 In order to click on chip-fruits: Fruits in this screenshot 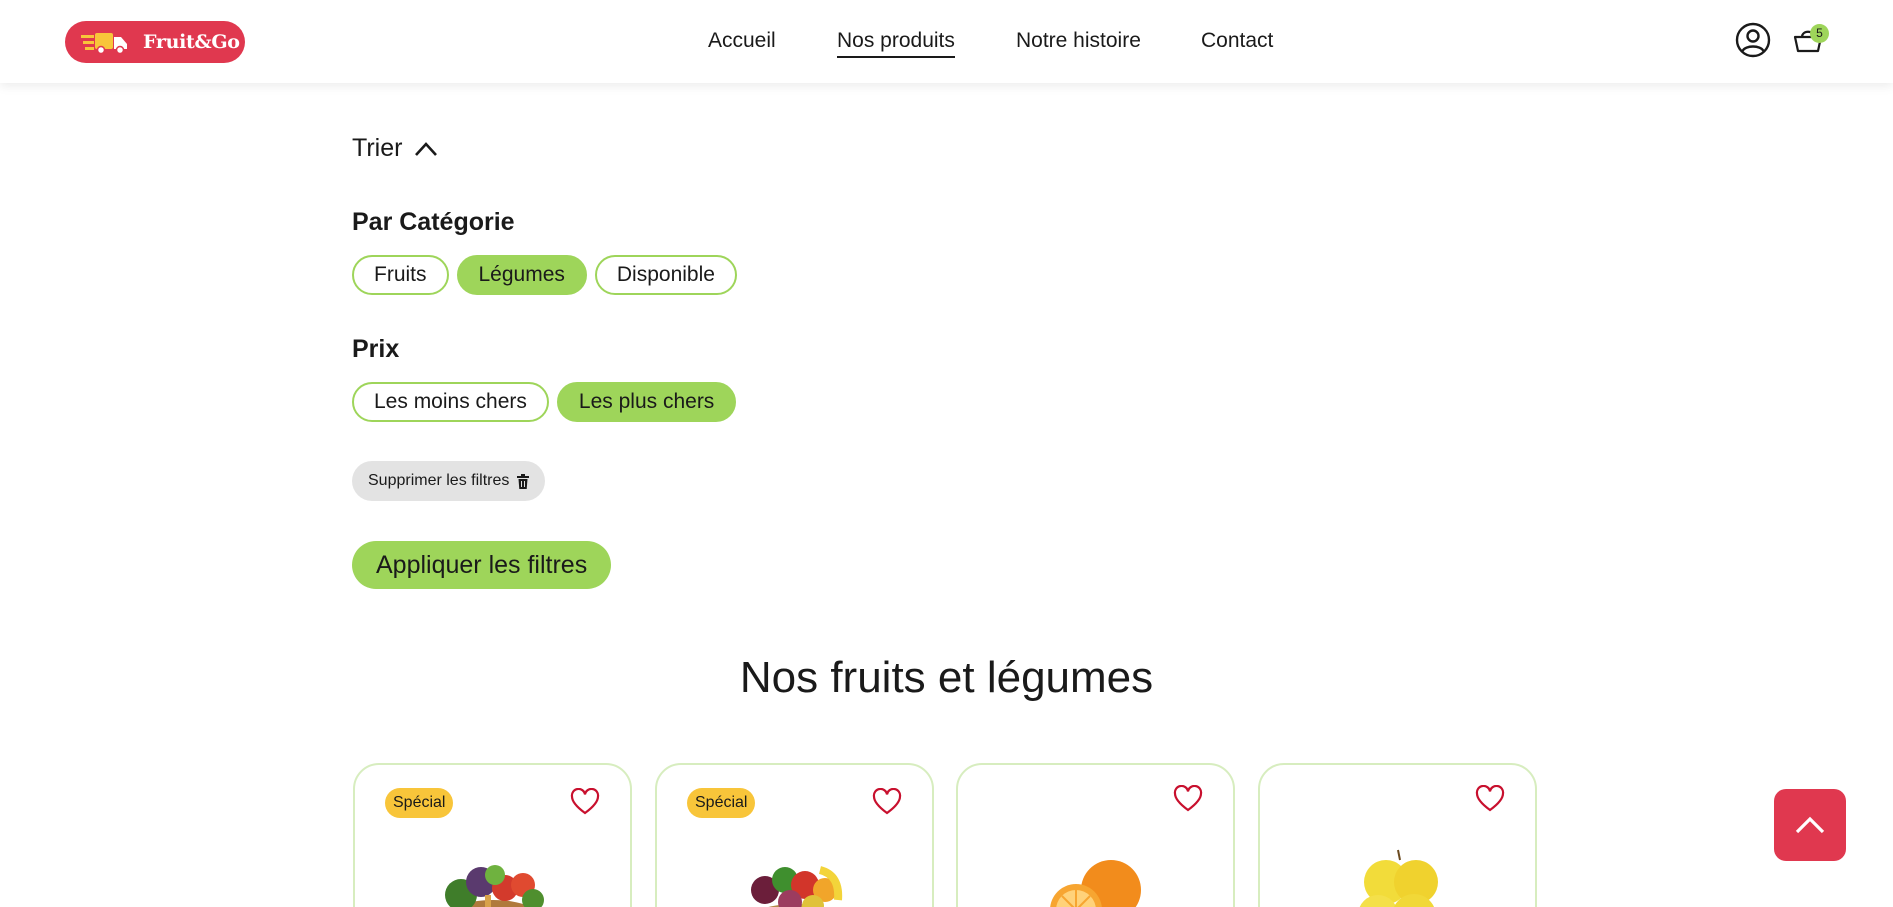, I will do `click(400, 275)`.